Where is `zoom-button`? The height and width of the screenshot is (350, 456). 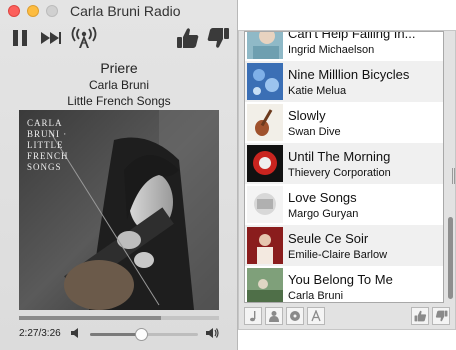 zoom-button is located at coordinates (52, 11).